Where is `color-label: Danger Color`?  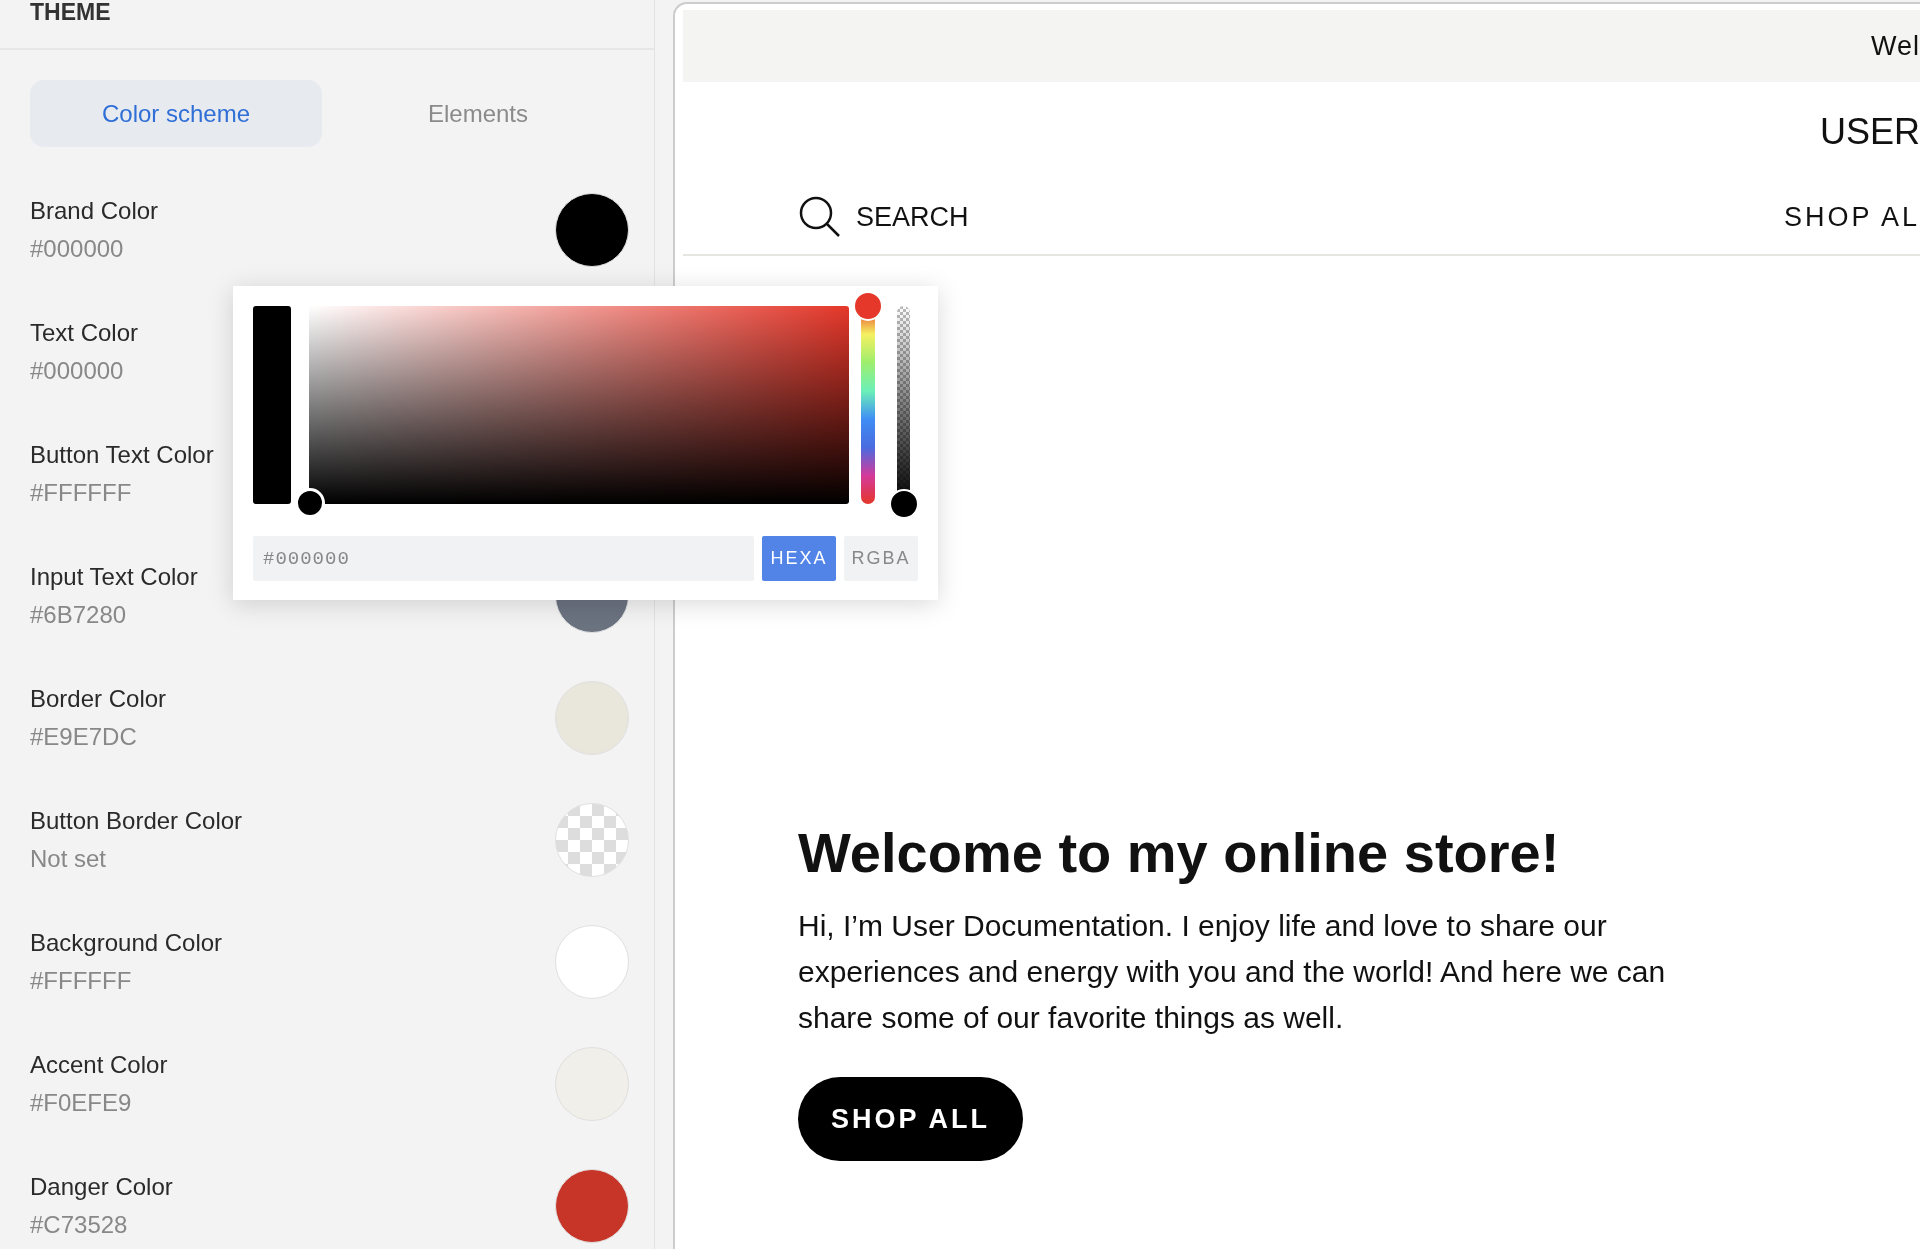 color-label: Danger Color is located at coordinates (101, 1187).